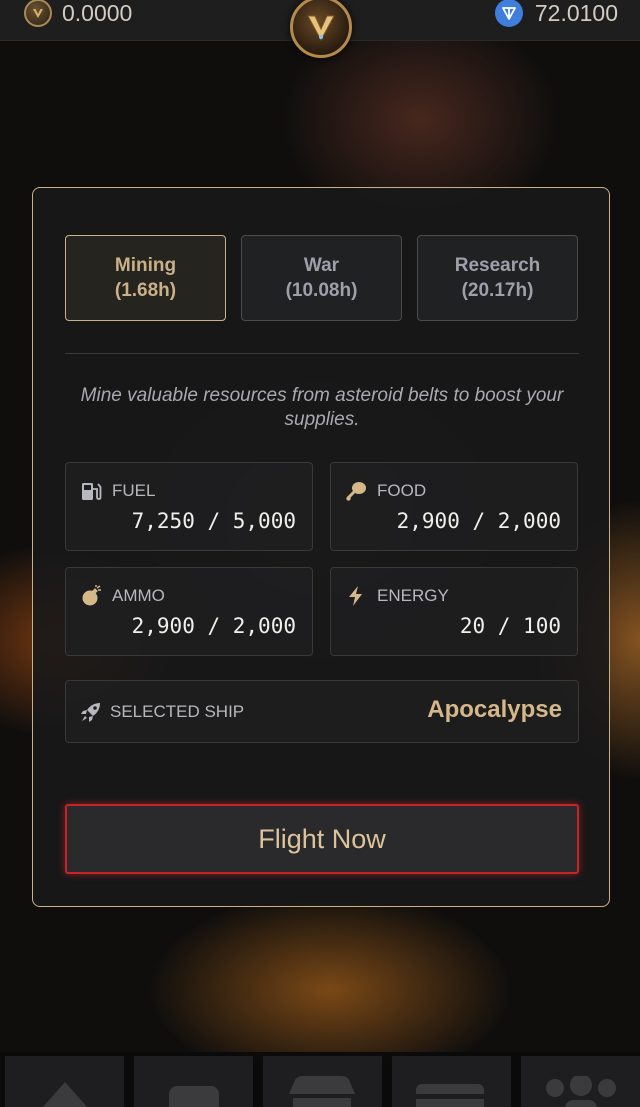 The width and height of the screenshot is (640, 1107). I want to click on resource-label: FUEL, so click(134, 490).